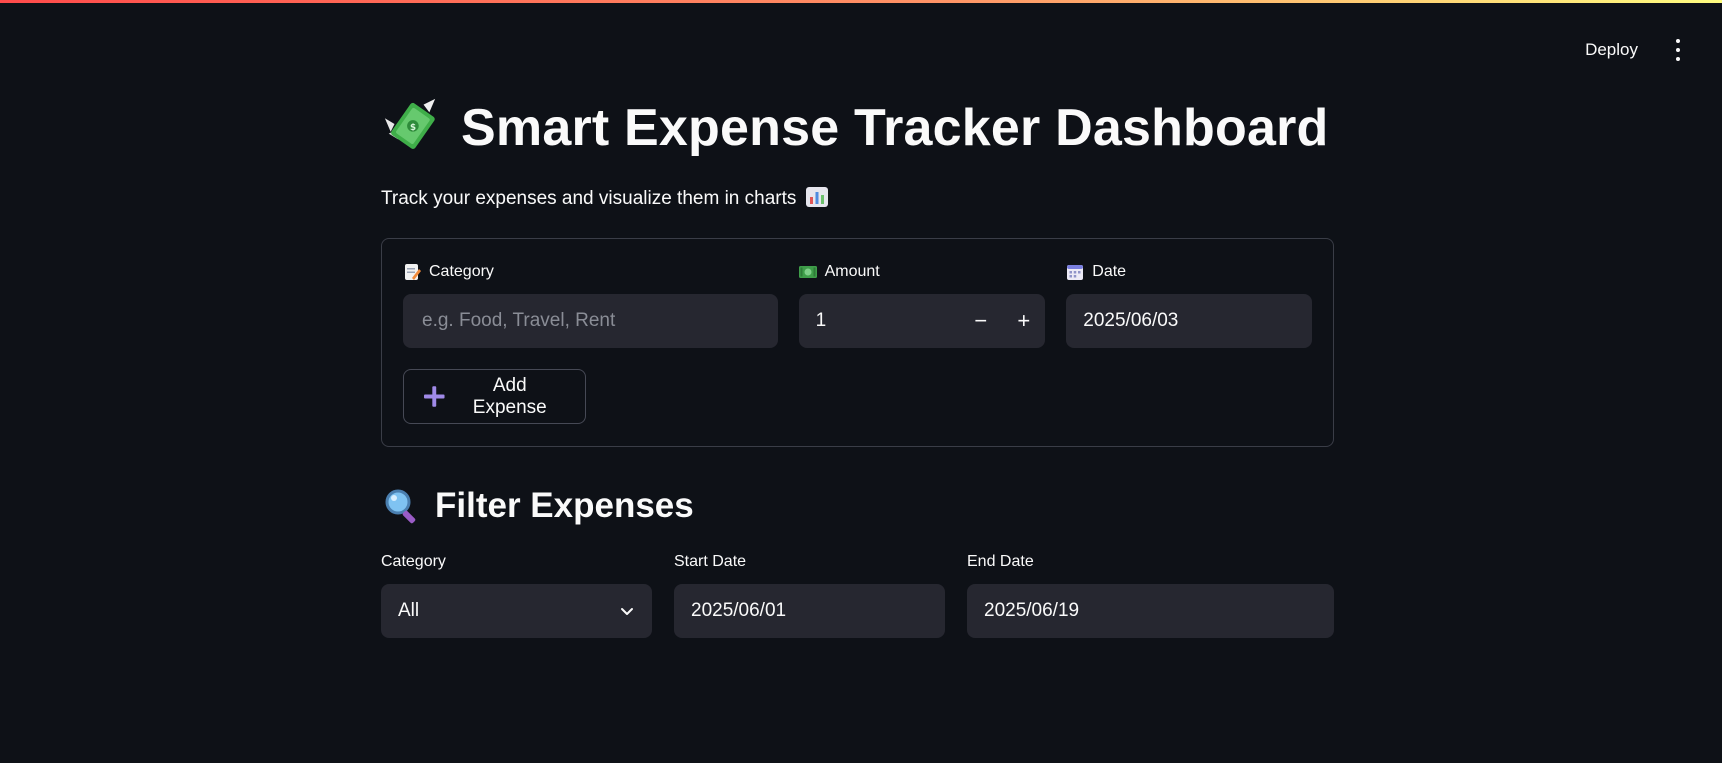 The width and height of the screenshot is (1722, 763). What do you see at coordinates (852, 271) in the screenshot?
I see `amount-label-text: Amount` at bounding box center [852, 271].